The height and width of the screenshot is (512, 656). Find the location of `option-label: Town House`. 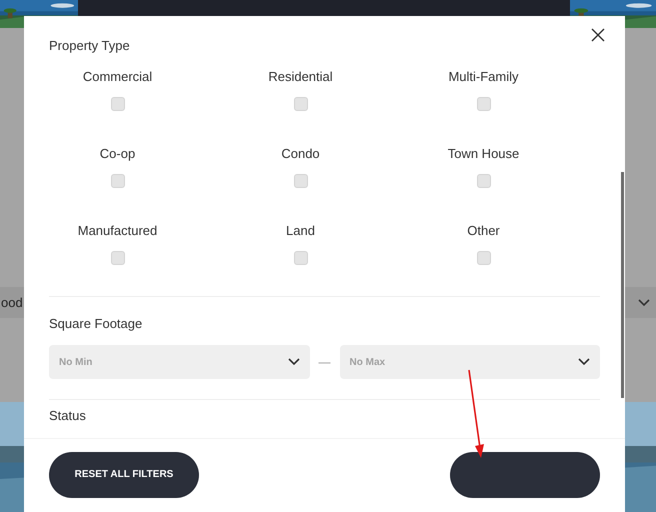

option-label: Town House is located at coordinates (484, 154).